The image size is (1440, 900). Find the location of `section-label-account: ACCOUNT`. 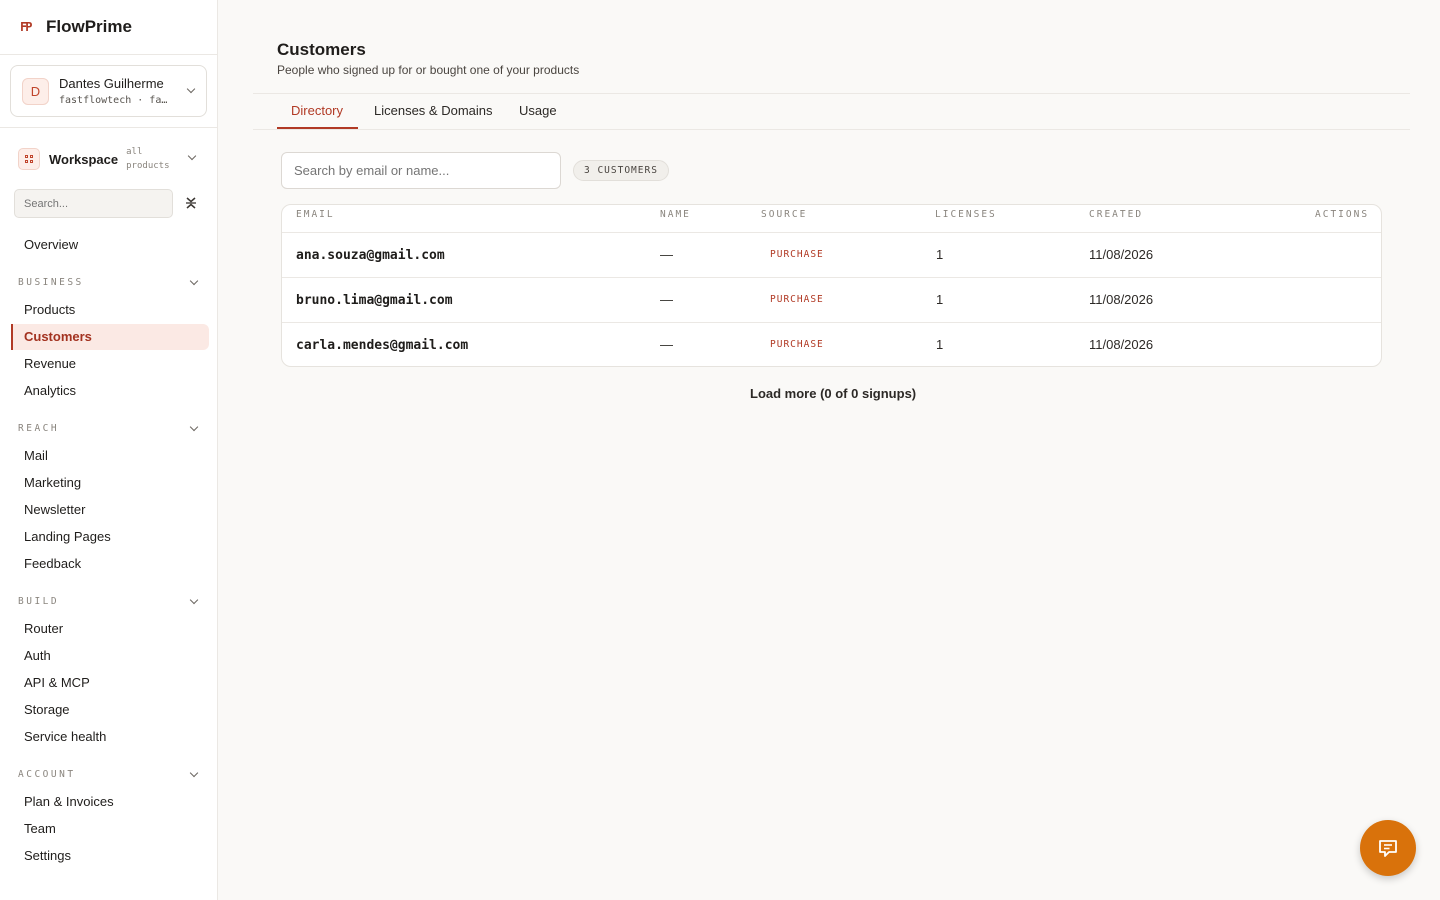

section-label-account: ACCOUNT is located at coordinates (47, 774).